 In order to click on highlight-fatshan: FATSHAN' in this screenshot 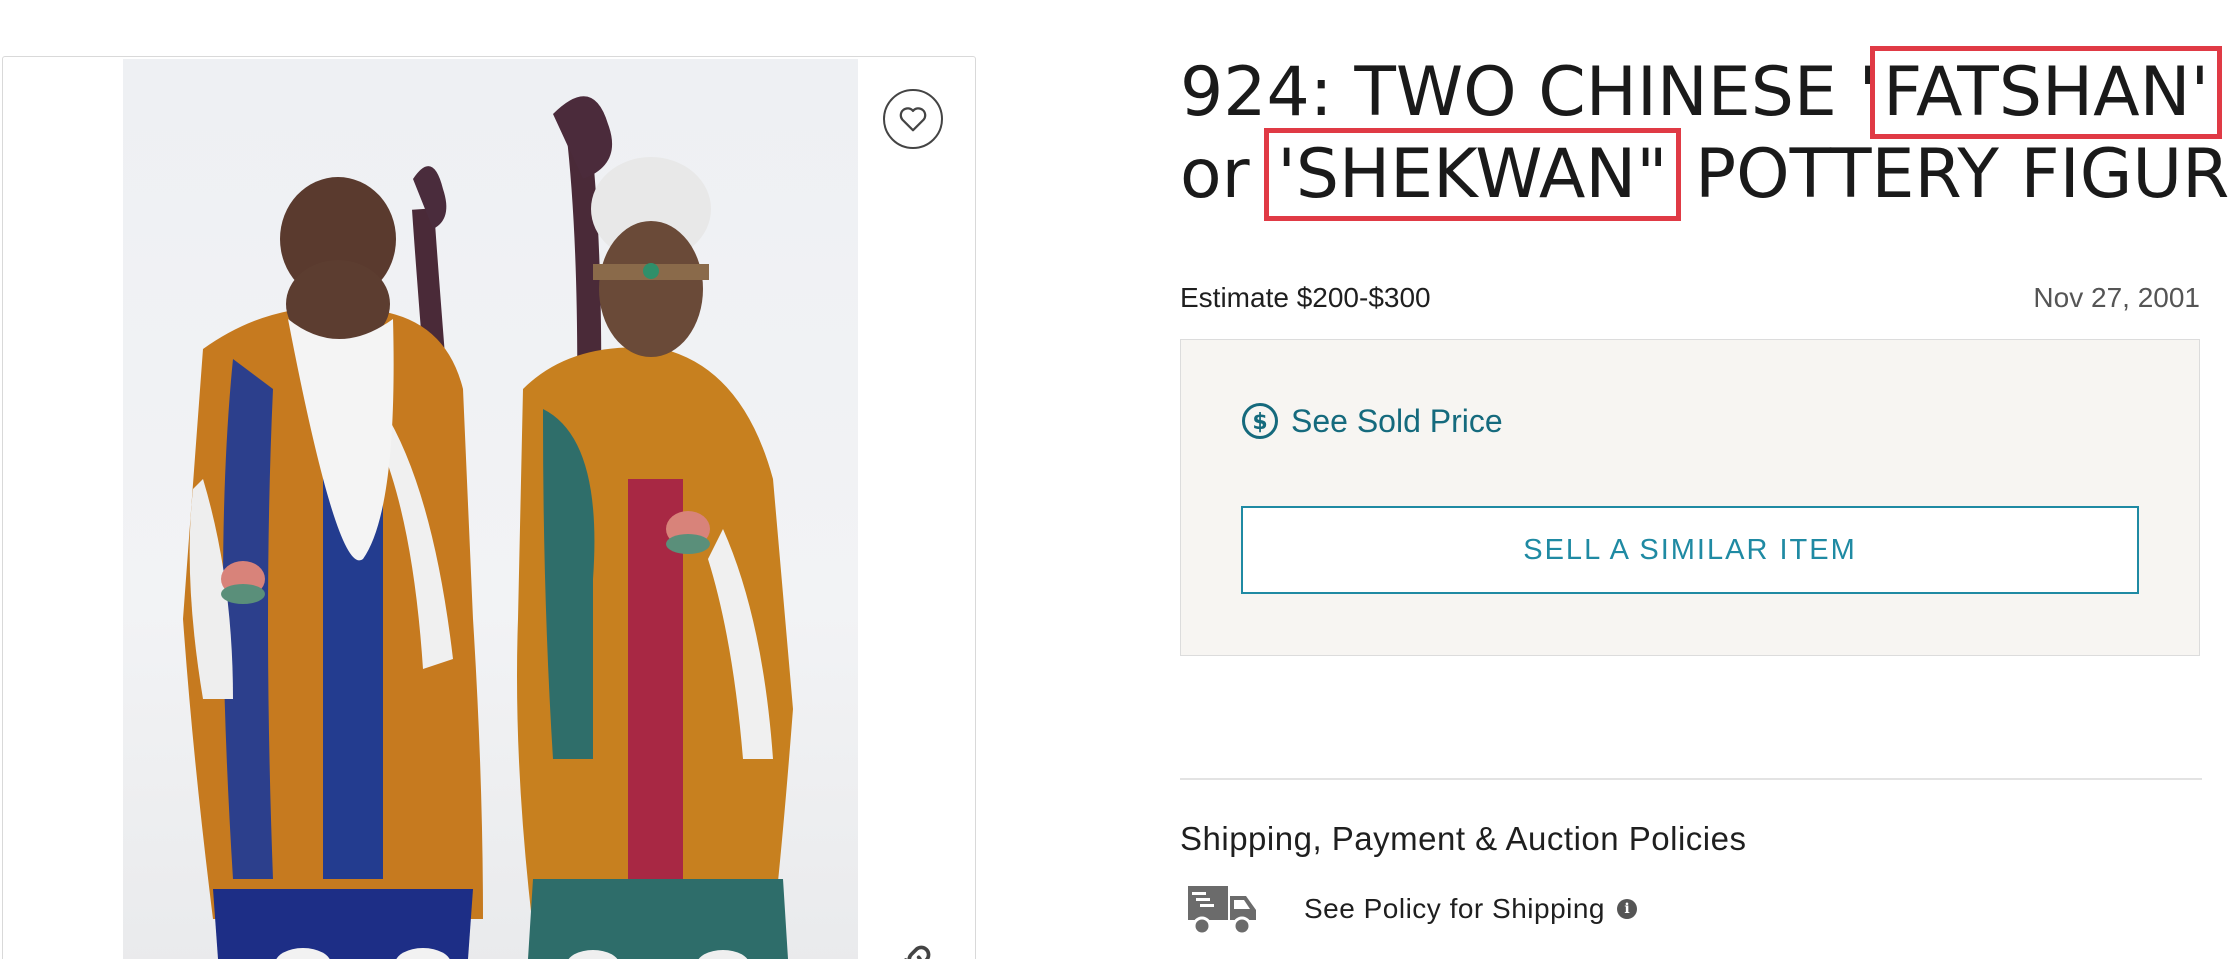, I will do `click(2046, 92)`.